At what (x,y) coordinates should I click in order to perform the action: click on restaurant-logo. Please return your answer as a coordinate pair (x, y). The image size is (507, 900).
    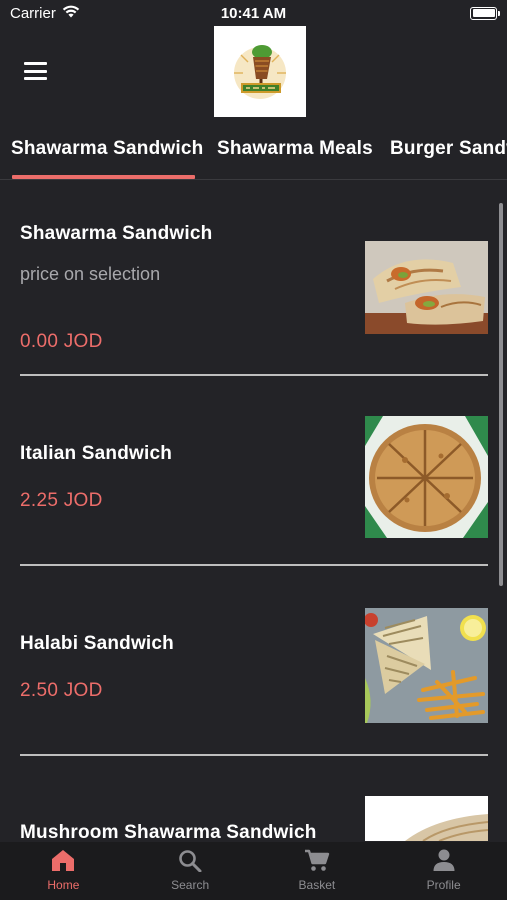
    Looking at the image, I should click on (260, 71).